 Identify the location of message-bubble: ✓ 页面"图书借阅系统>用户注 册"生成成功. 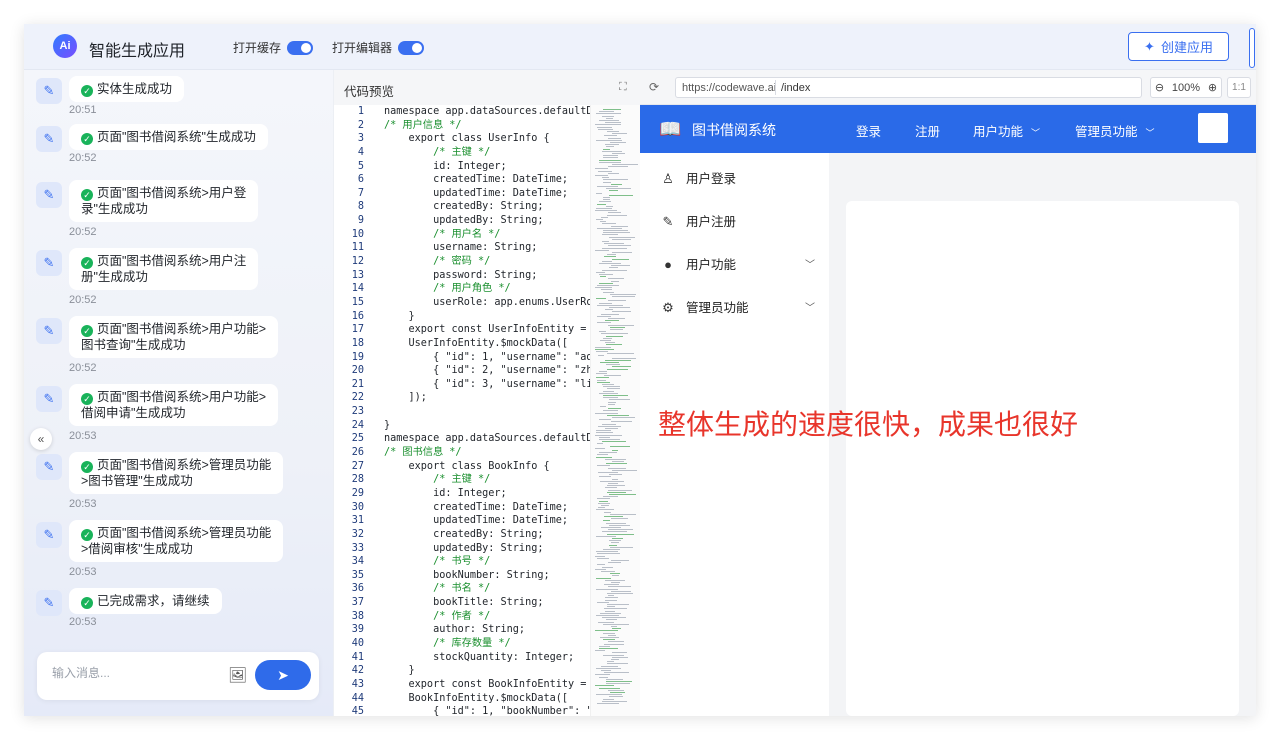
(164, 269).